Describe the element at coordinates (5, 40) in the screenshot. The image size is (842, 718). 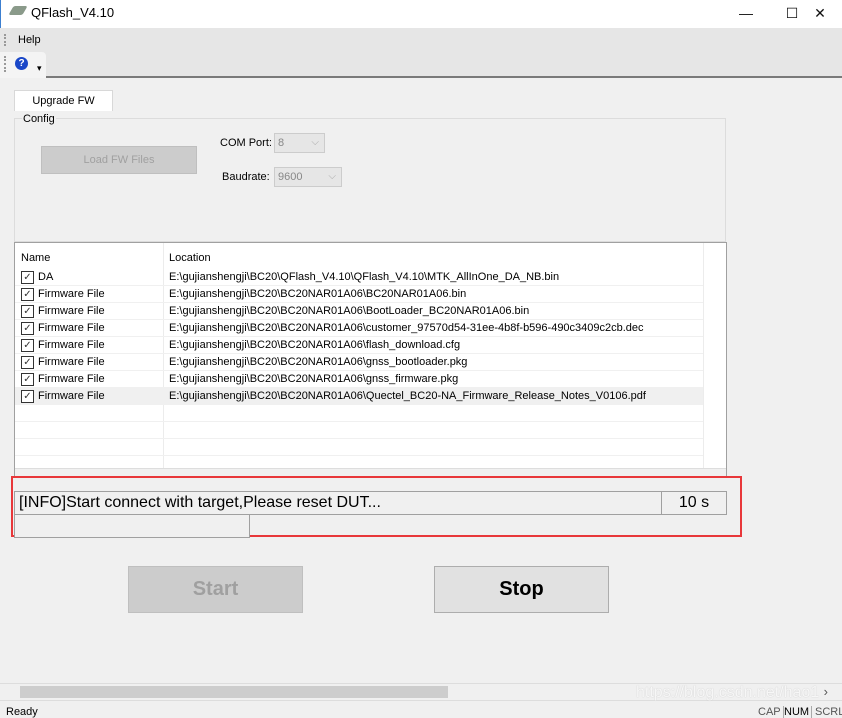
I see `menu-grip` at that location.